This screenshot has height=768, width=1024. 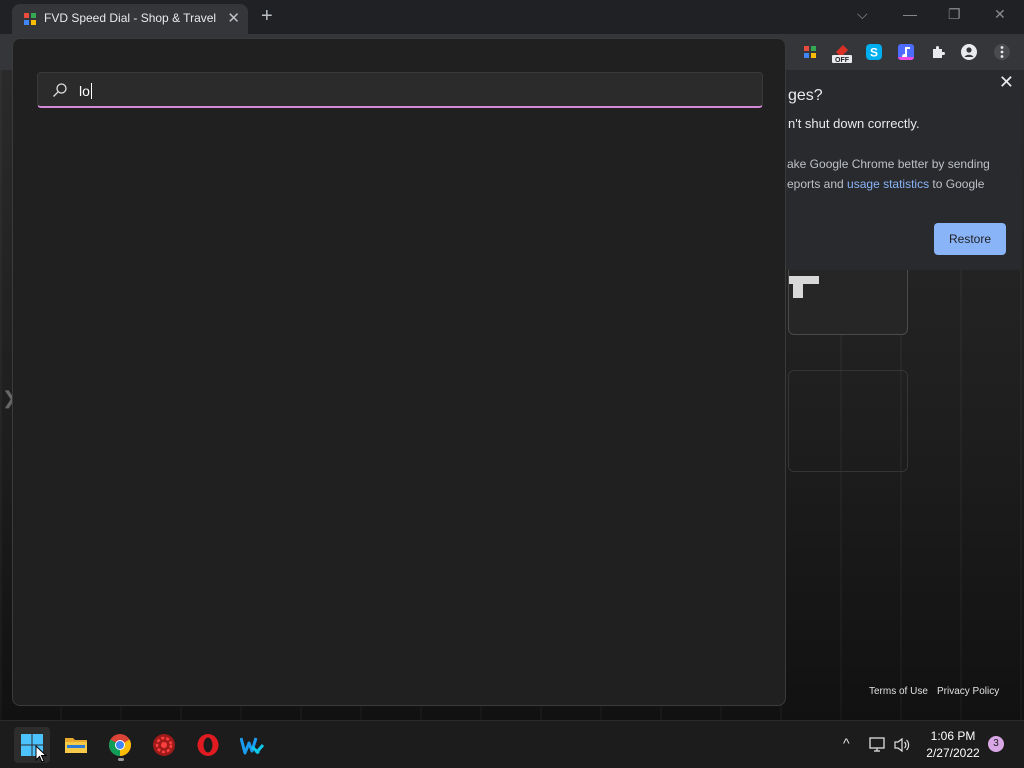 What do you see at coordinates (906, 52) in the screenshot?
I see `music-note-icon` at bounding box center [906, 52].